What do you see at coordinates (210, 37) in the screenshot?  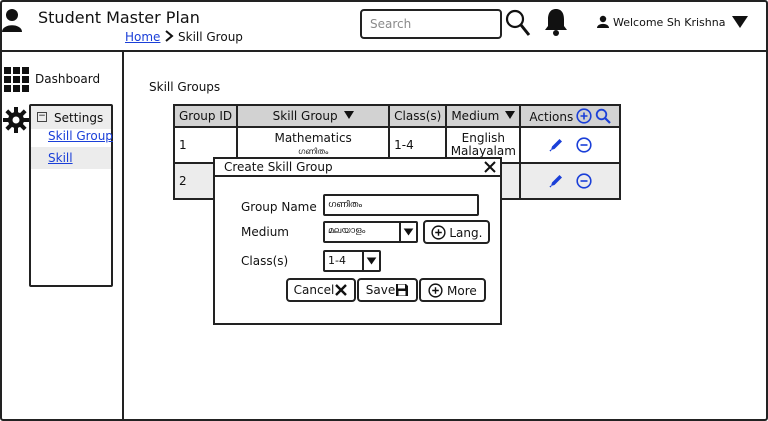 I see `breadcrumb-current: Skill Group` at bounding box center [210, 37].